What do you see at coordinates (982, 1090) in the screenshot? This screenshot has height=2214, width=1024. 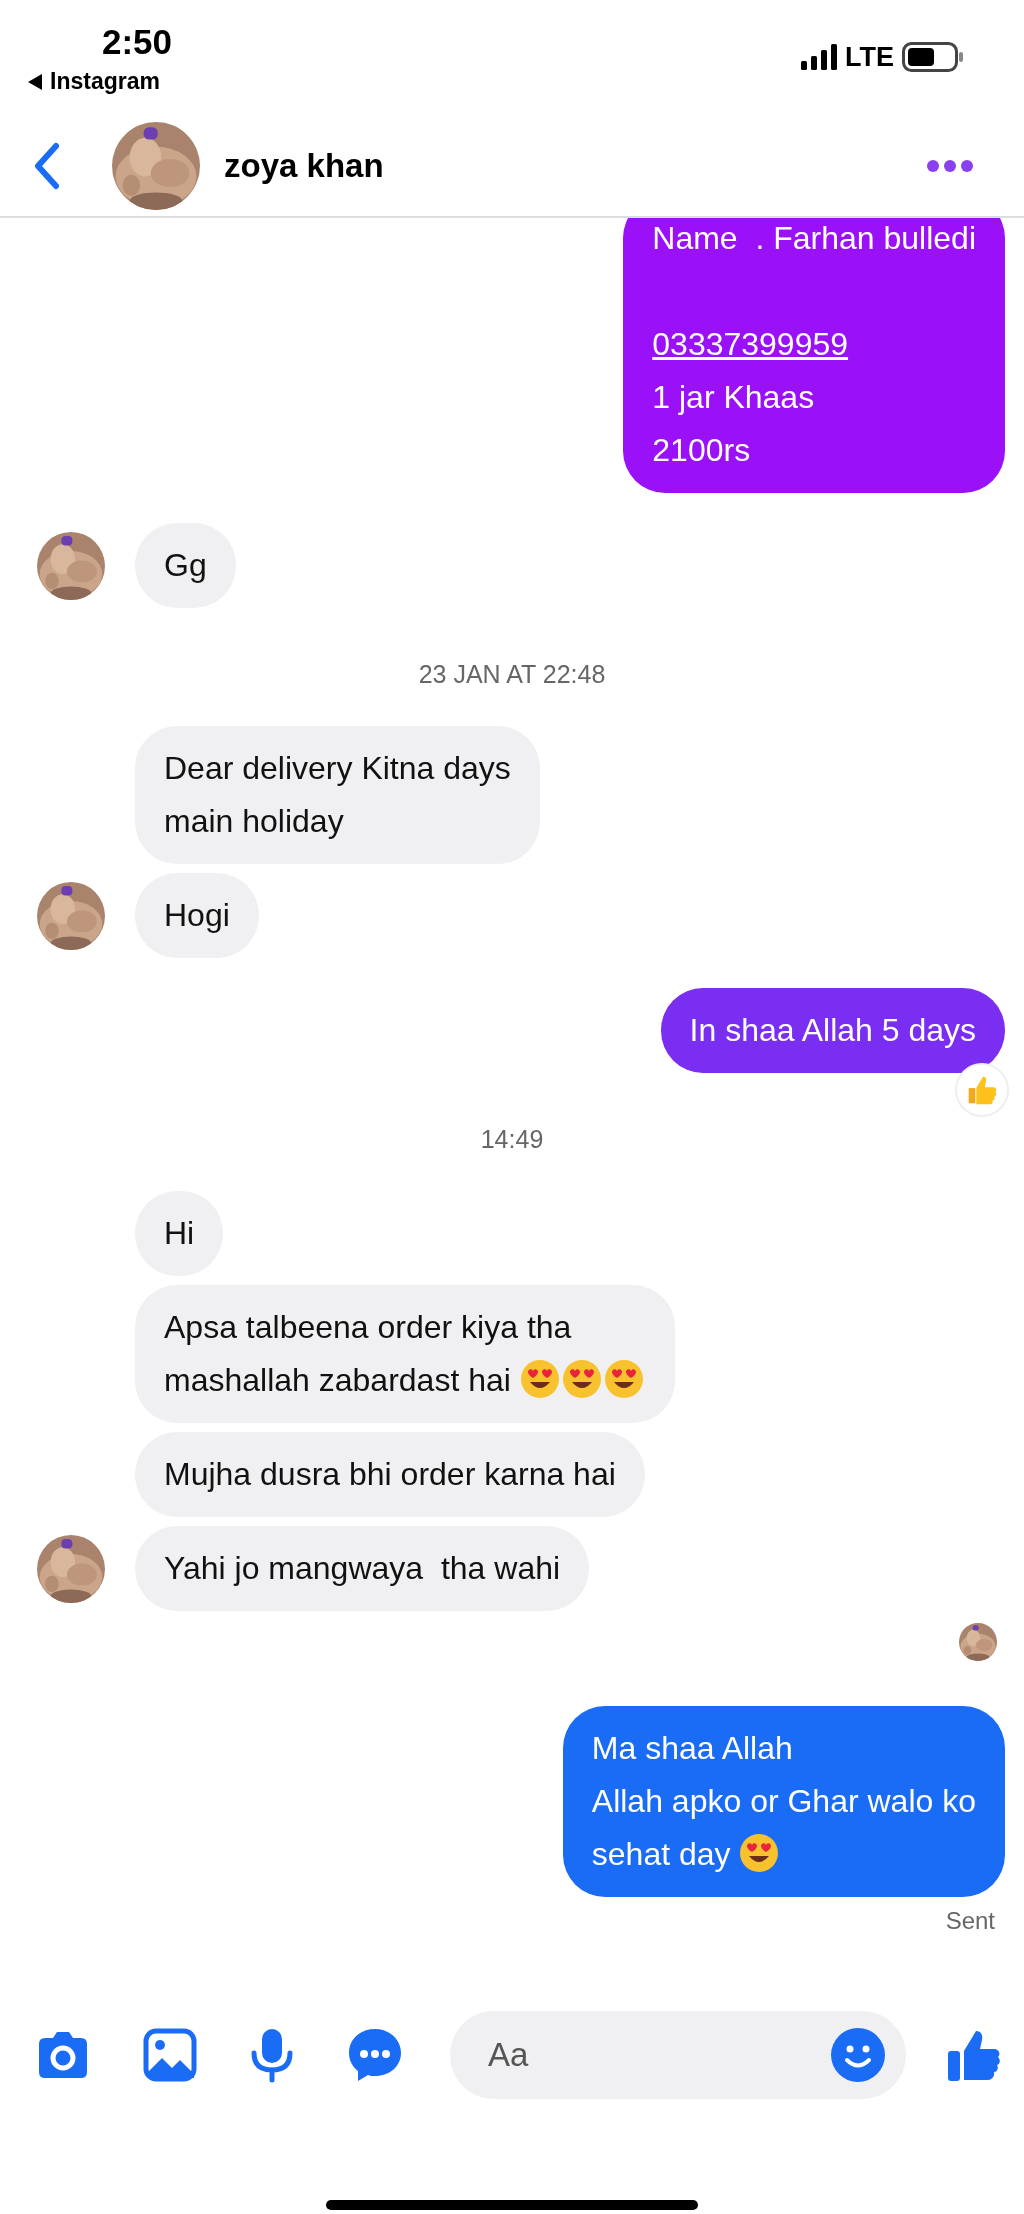 I see `reaction-badge` at bounding box center [982, 1090].